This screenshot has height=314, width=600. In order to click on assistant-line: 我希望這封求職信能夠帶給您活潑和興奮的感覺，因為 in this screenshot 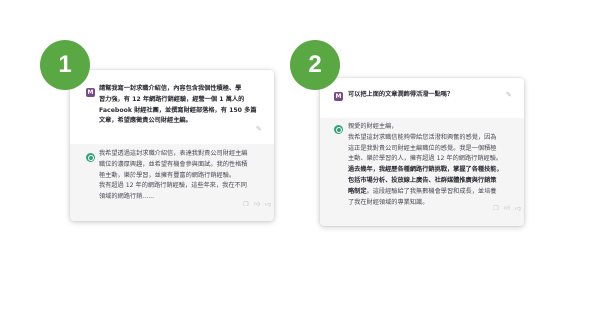, I will do `click(422, 137)`.